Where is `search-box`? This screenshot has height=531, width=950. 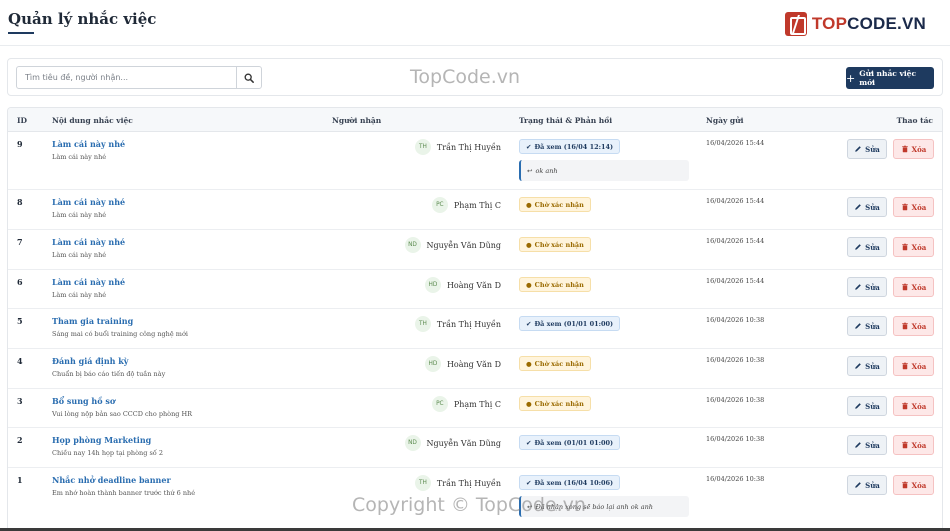
search-box is located at coordinates (139, 77).